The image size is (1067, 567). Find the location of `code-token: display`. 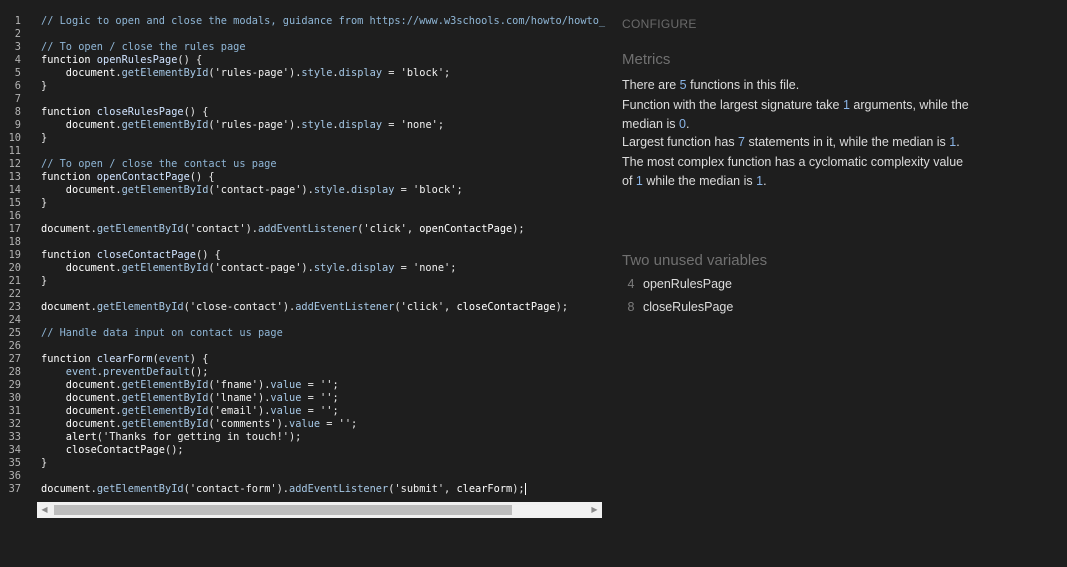

code-token: display is located at coordinates (360, 125).